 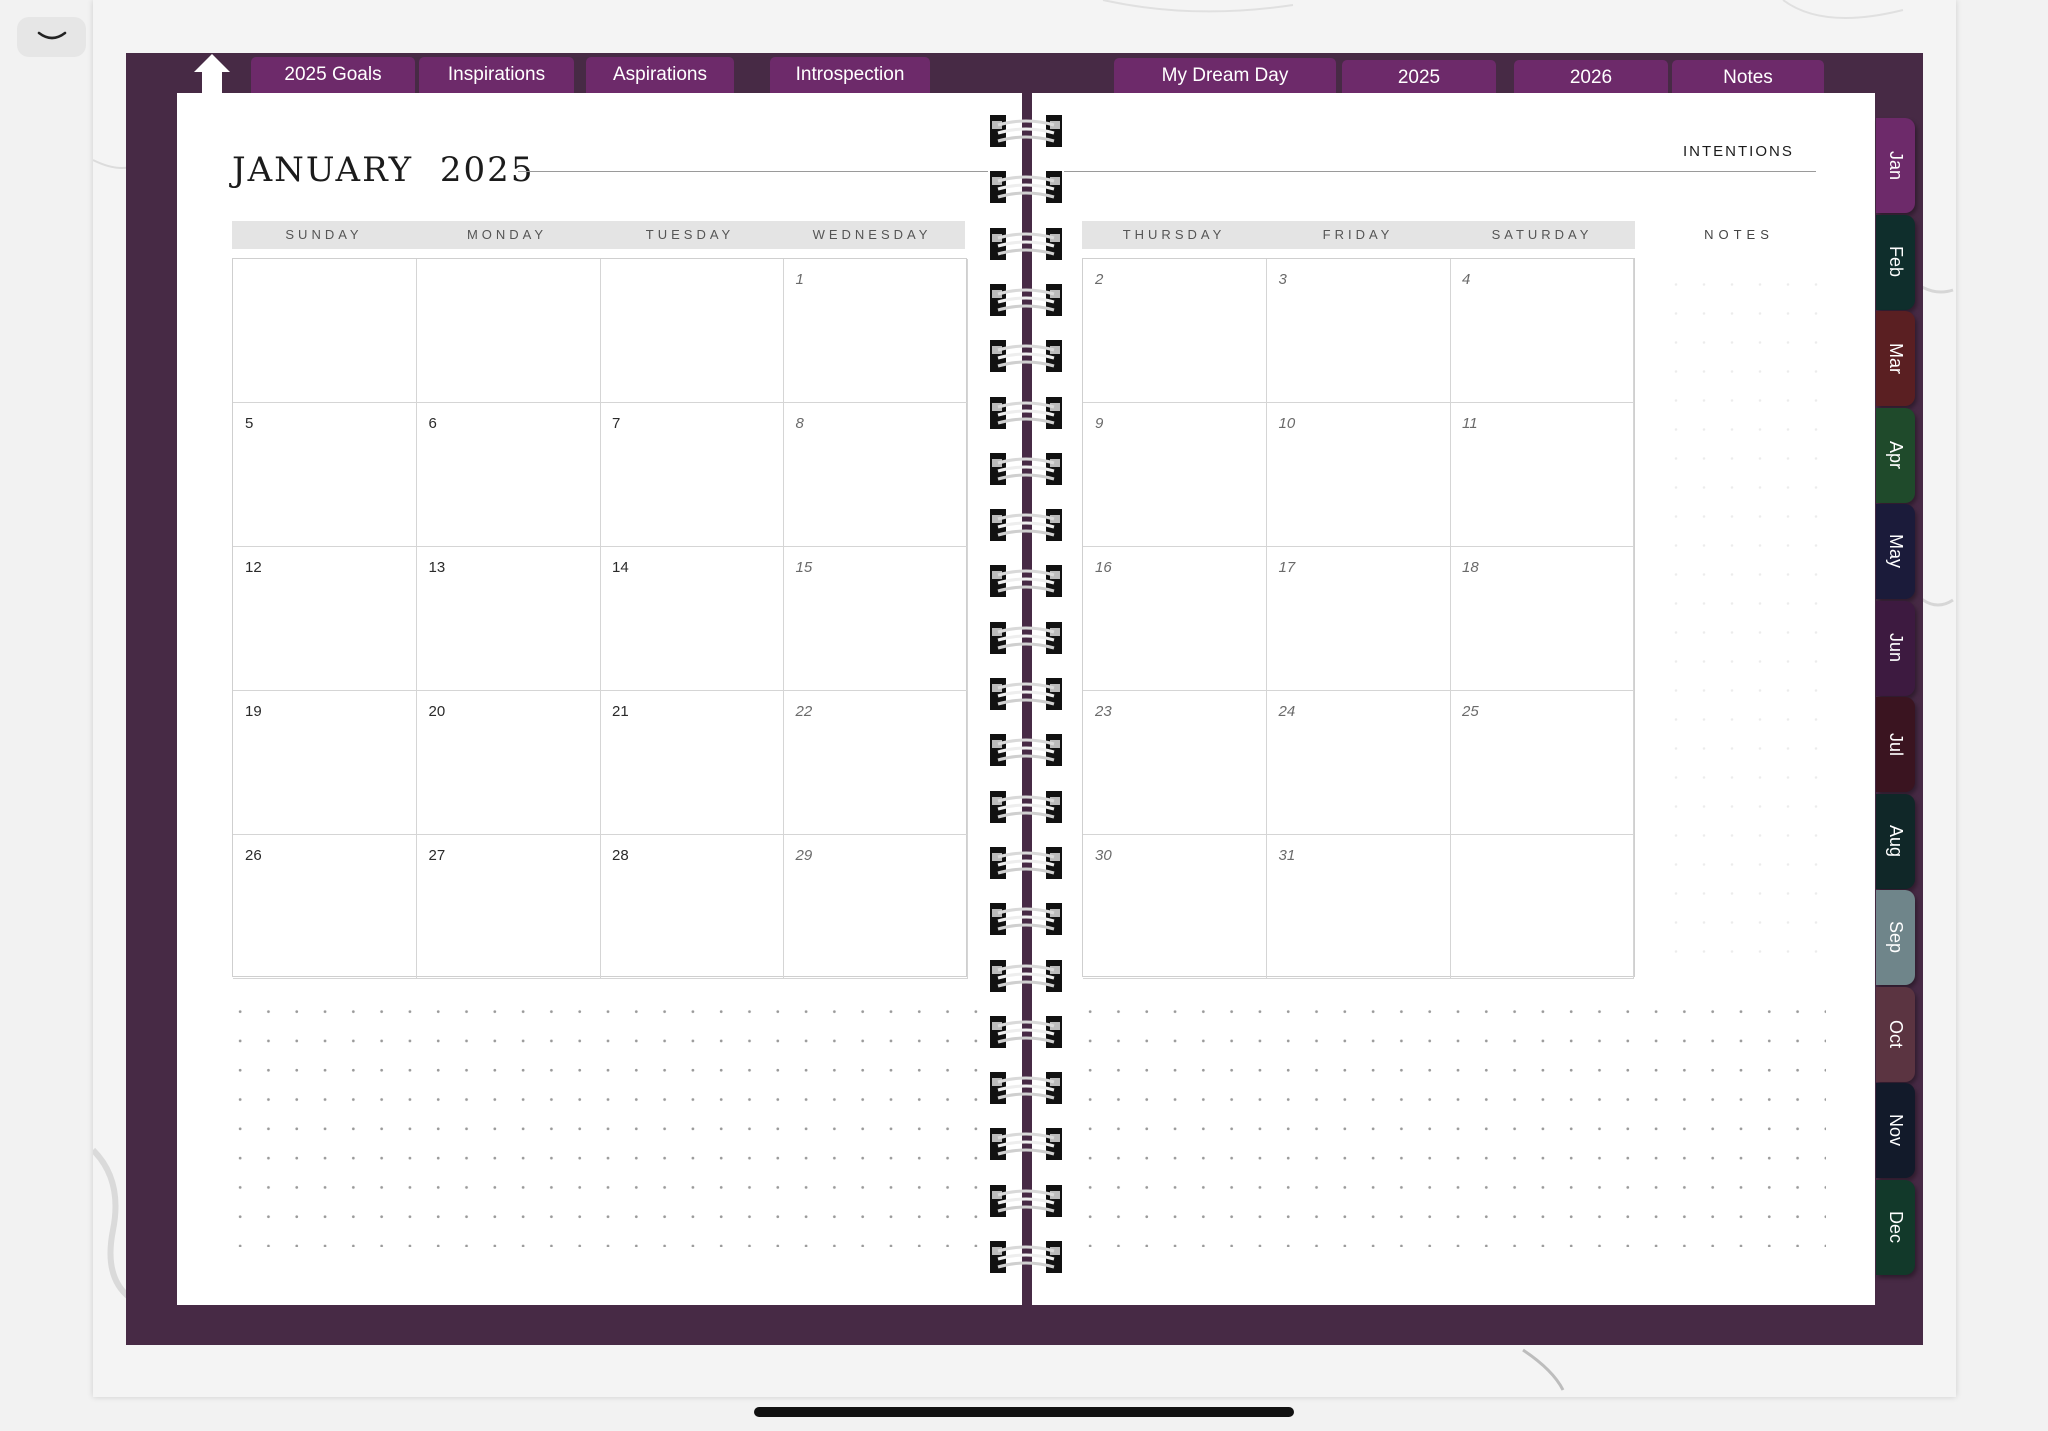 I want to click on weekday-label-wednesday: WEDNESDAY, so click(x=872, y=234).